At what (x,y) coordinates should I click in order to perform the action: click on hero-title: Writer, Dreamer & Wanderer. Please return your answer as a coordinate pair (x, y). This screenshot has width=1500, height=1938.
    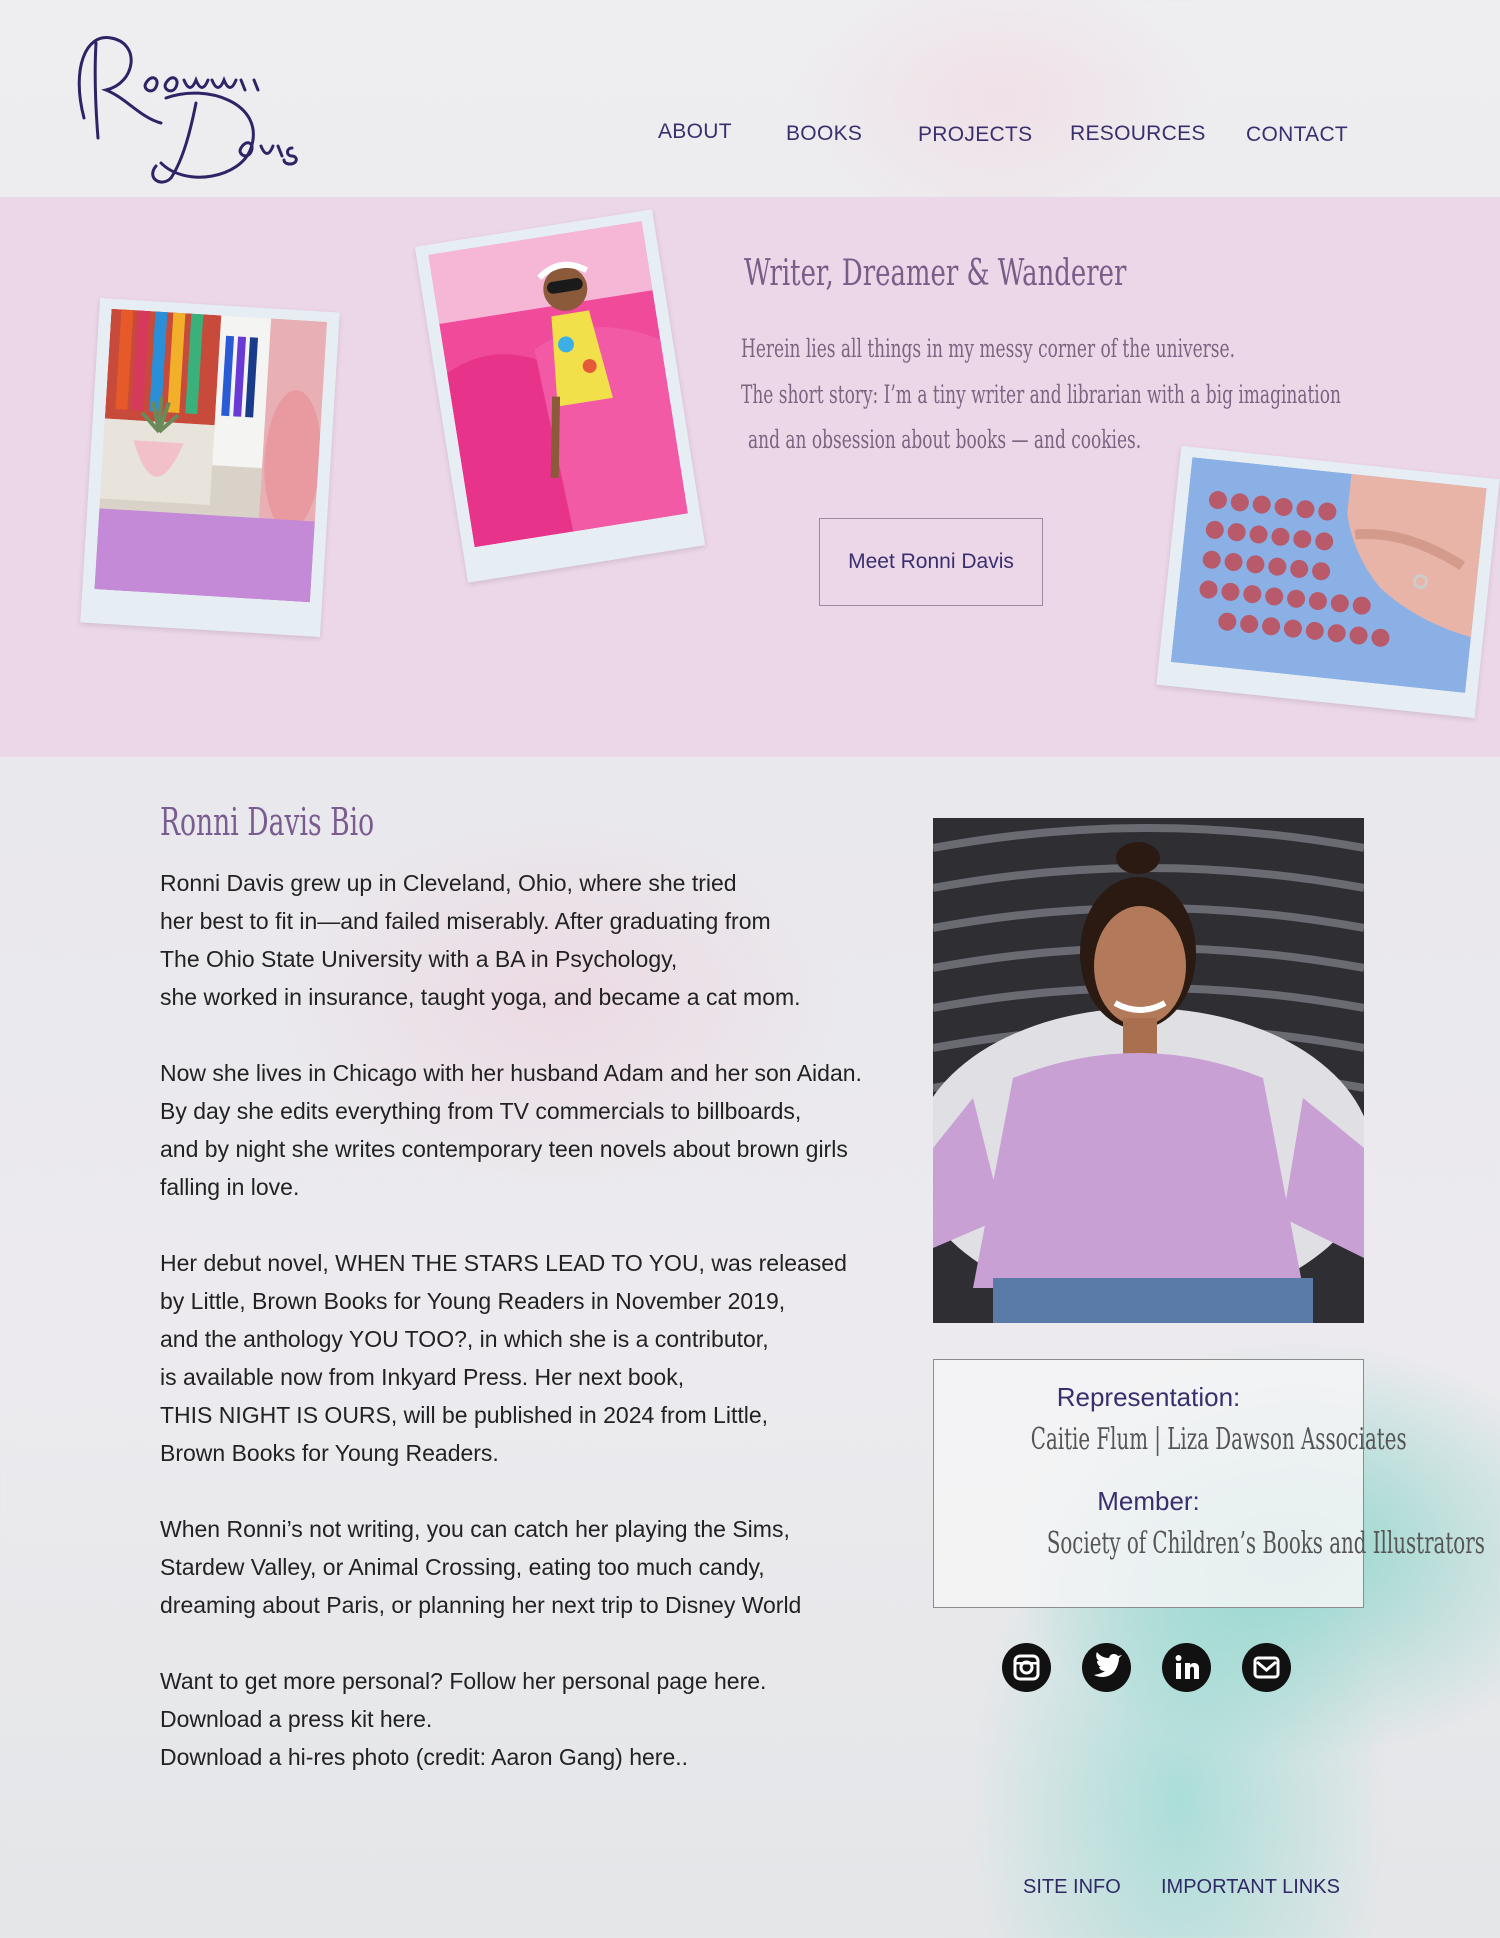
    Looking at the image, I should click on (935, 273).